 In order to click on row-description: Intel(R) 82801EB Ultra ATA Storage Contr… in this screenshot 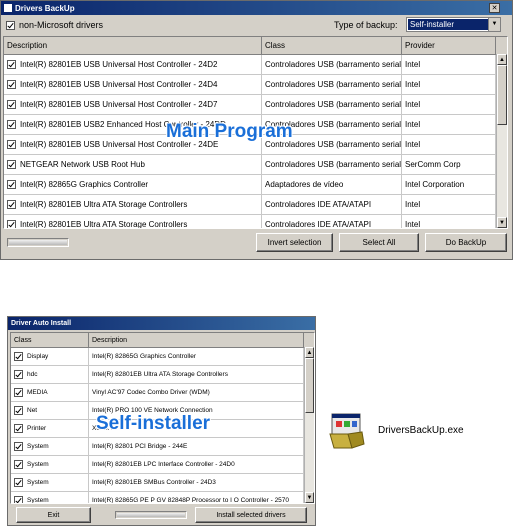, I will do `click(104, 204)`.